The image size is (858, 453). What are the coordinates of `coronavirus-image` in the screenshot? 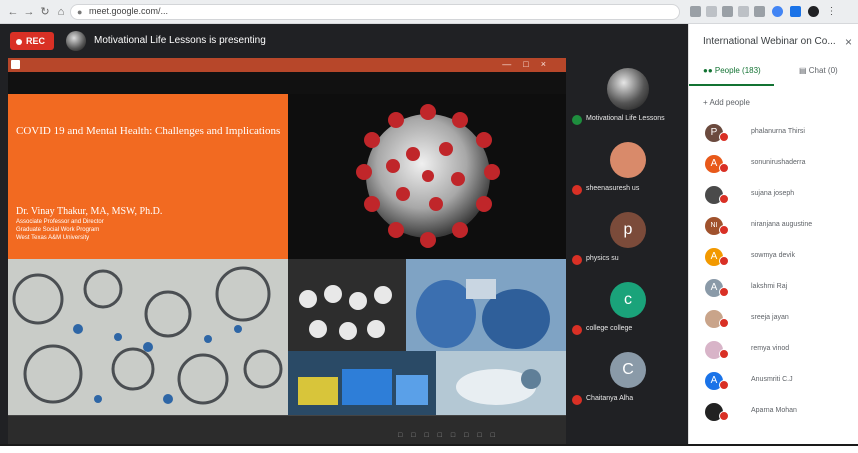 It's located at (427, 176).